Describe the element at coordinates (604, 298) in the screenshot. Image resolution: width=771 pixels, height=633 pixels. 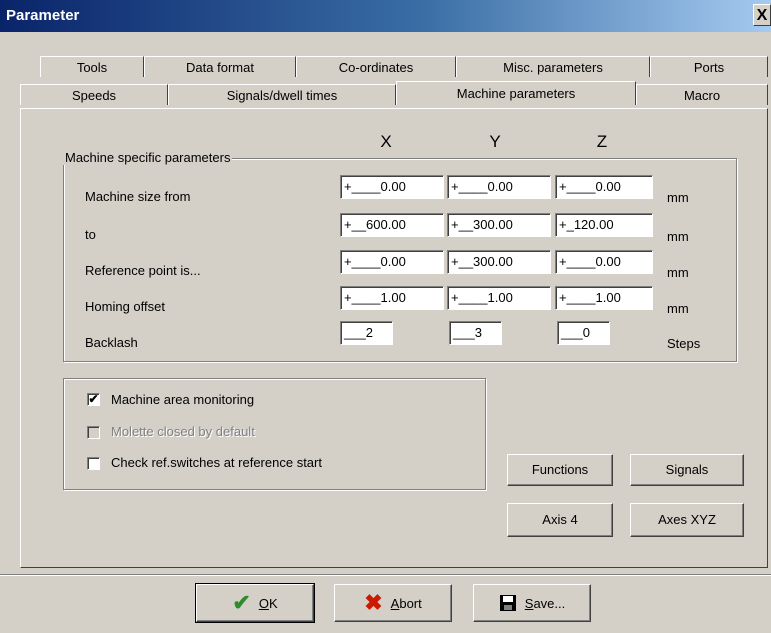
I see `homing-offset-z-input: +____1.00` at that location.